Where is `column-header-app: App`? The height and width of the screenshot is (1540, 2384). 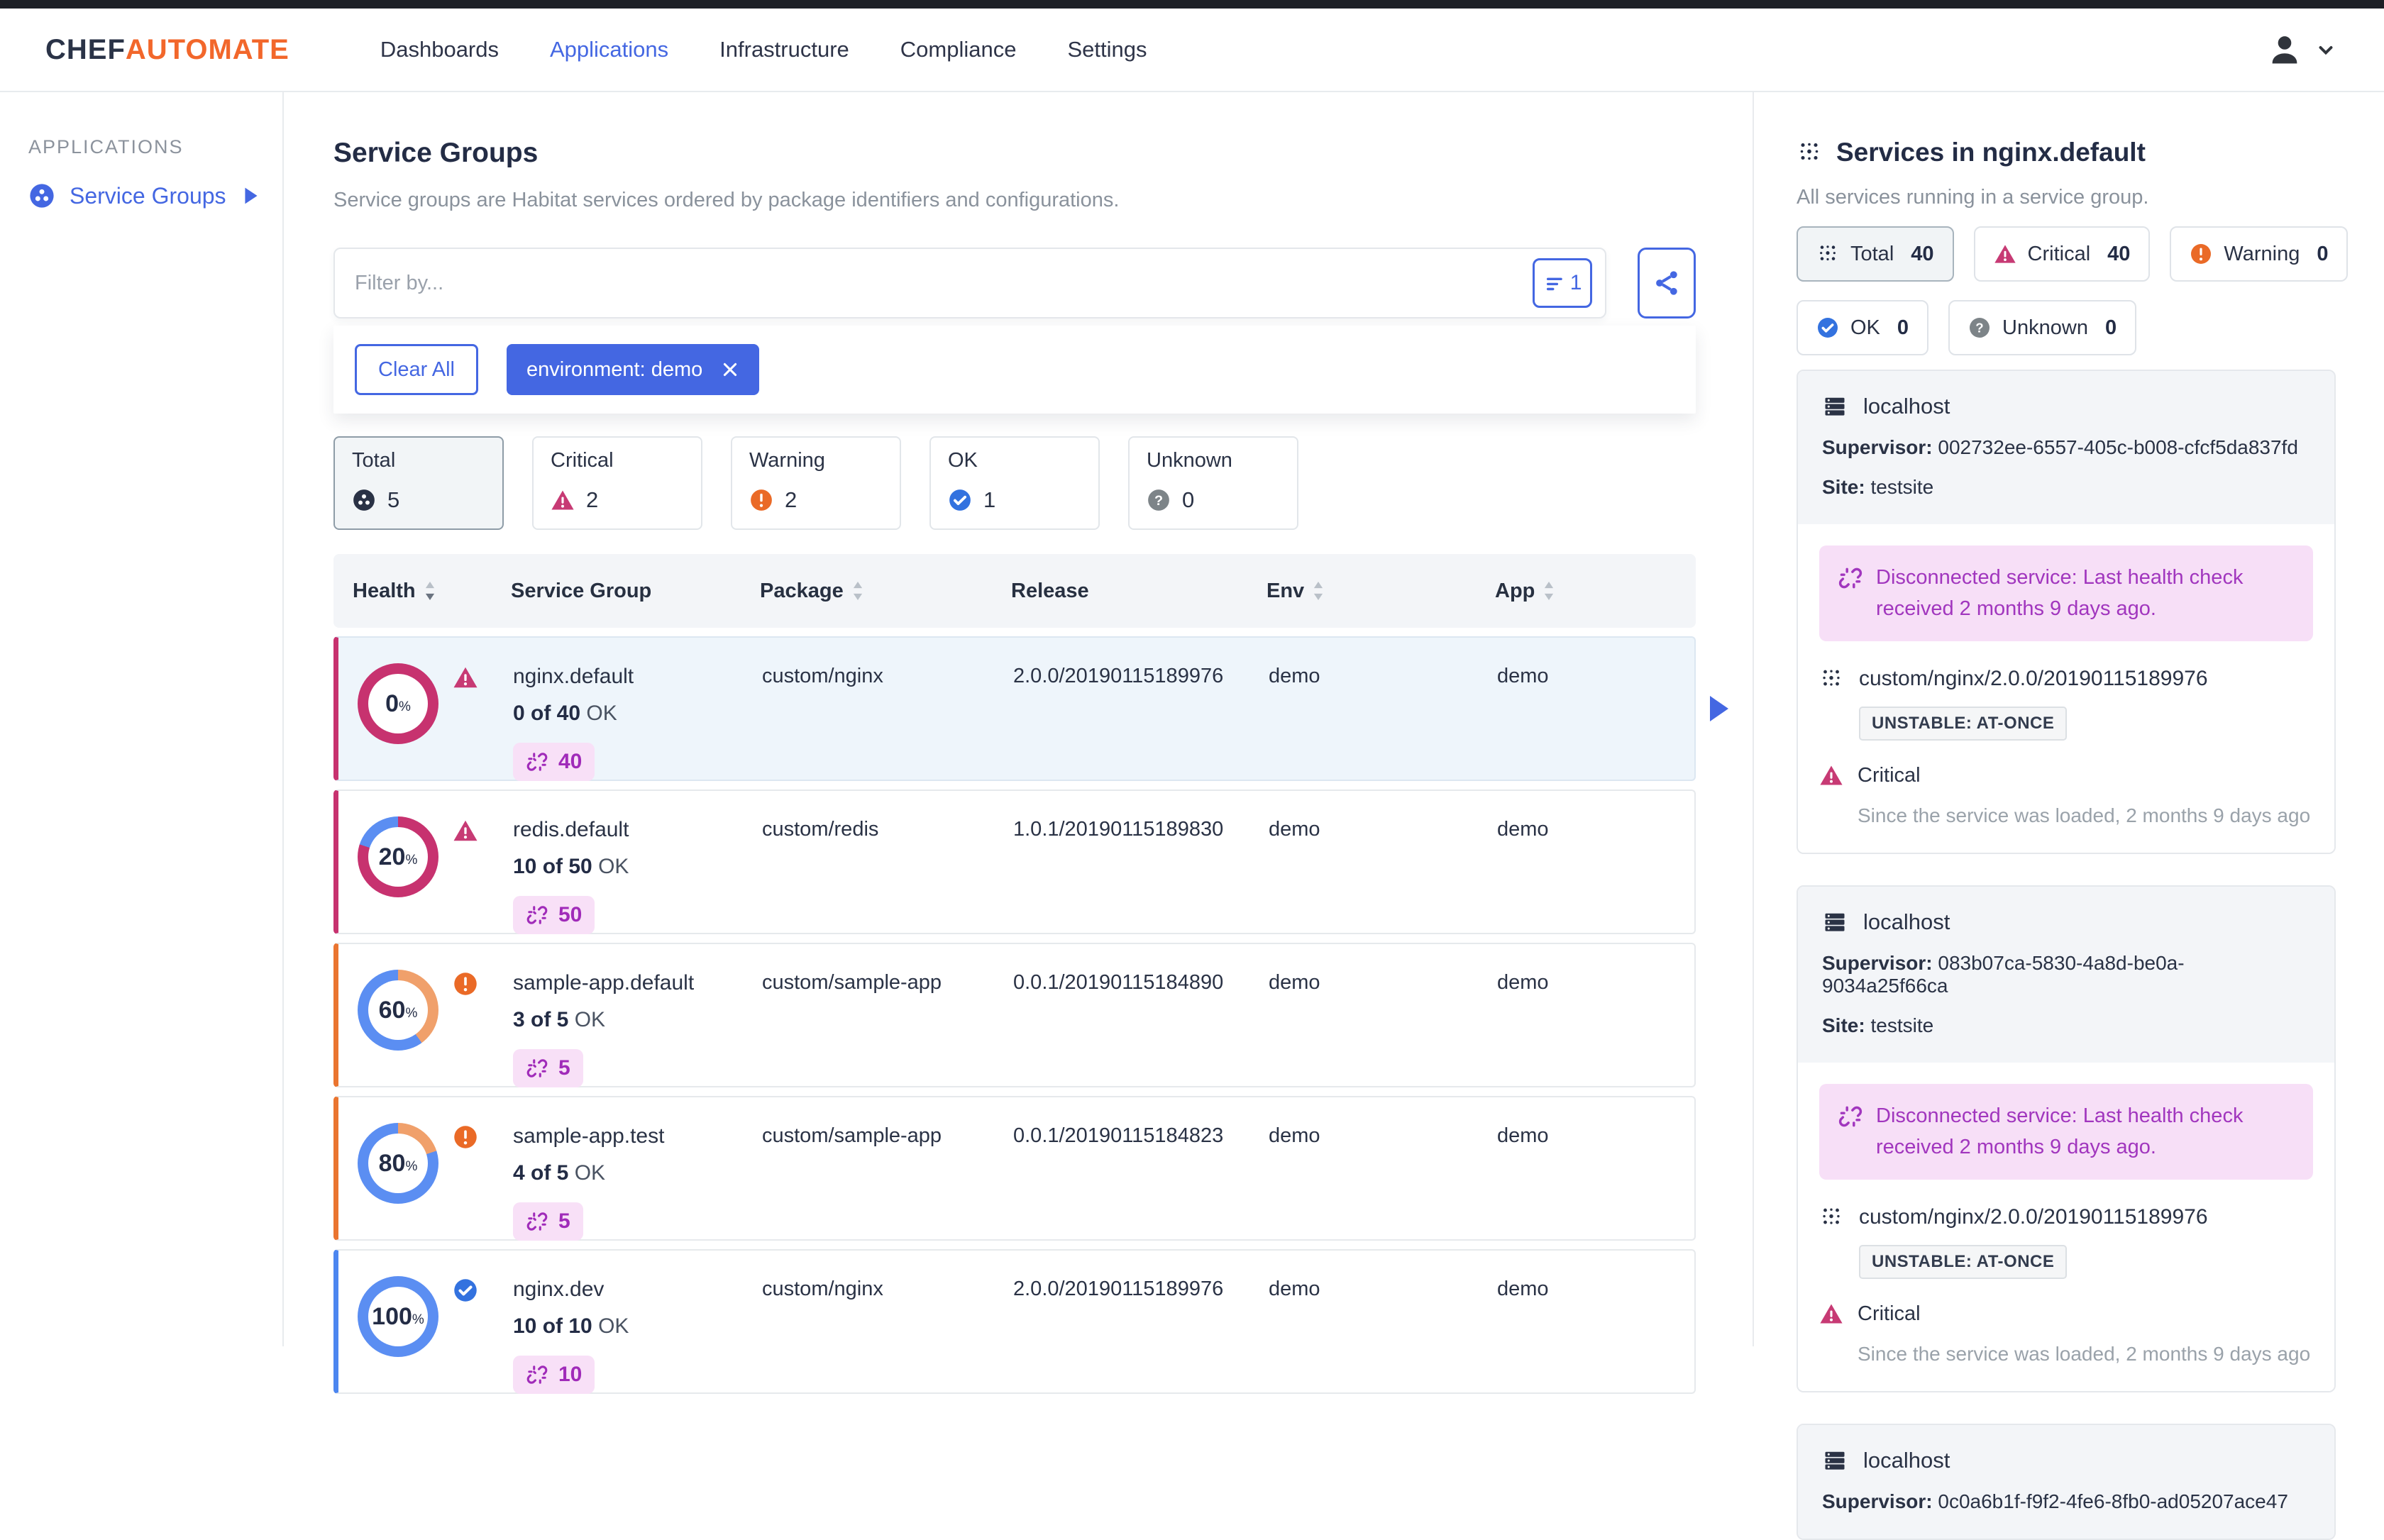 column-header-app: App is located at coordinates (1595, 591).